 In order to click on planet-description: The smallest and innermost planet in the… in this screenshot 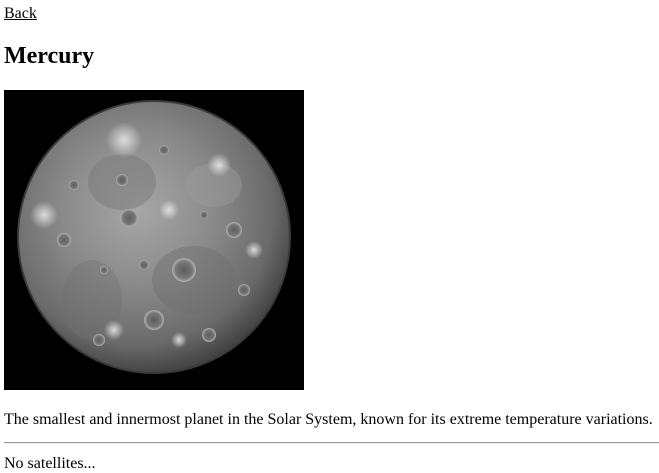, I will do `click(328, 419)`.